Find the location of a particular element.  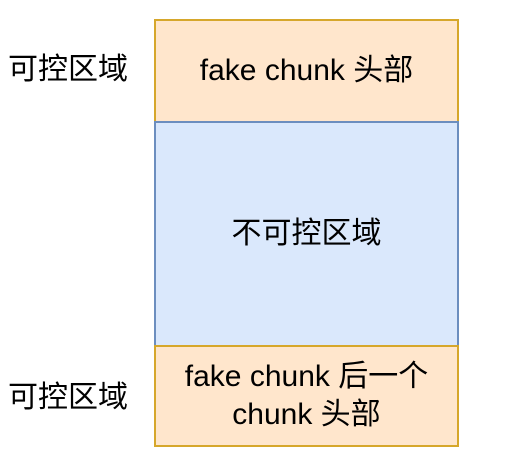

next-chunk-header-block: fake chunk 后一个 chunk 头部 is located at coordinates (306, 396).